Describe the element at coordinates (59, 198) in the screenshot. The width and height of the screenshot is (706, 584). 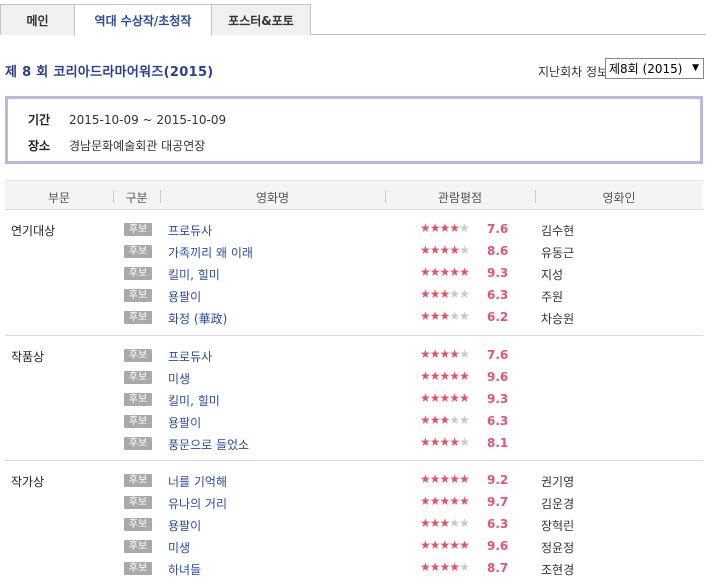
I see `col-category: 부문` at that location.